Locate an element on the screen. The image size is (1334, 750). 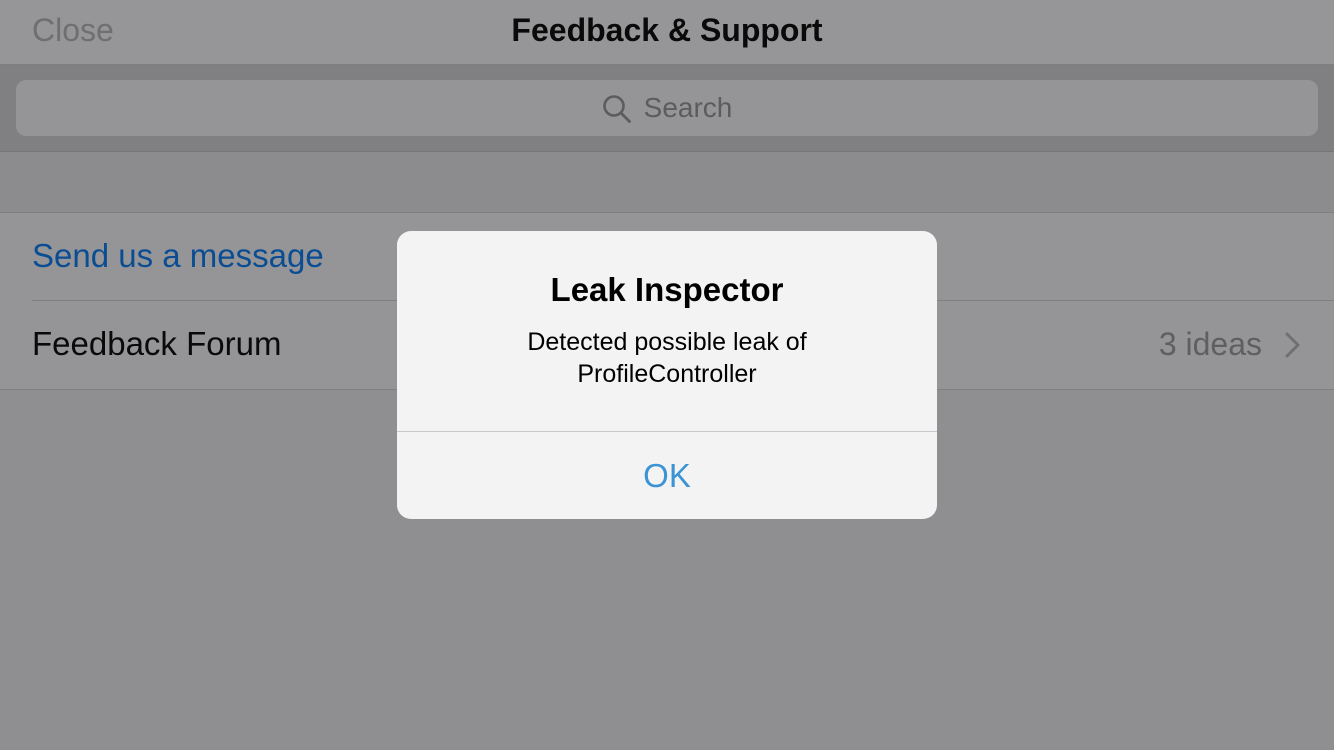
navigation-bar: Close Feedback & Support is located at coordinates (667, 32).